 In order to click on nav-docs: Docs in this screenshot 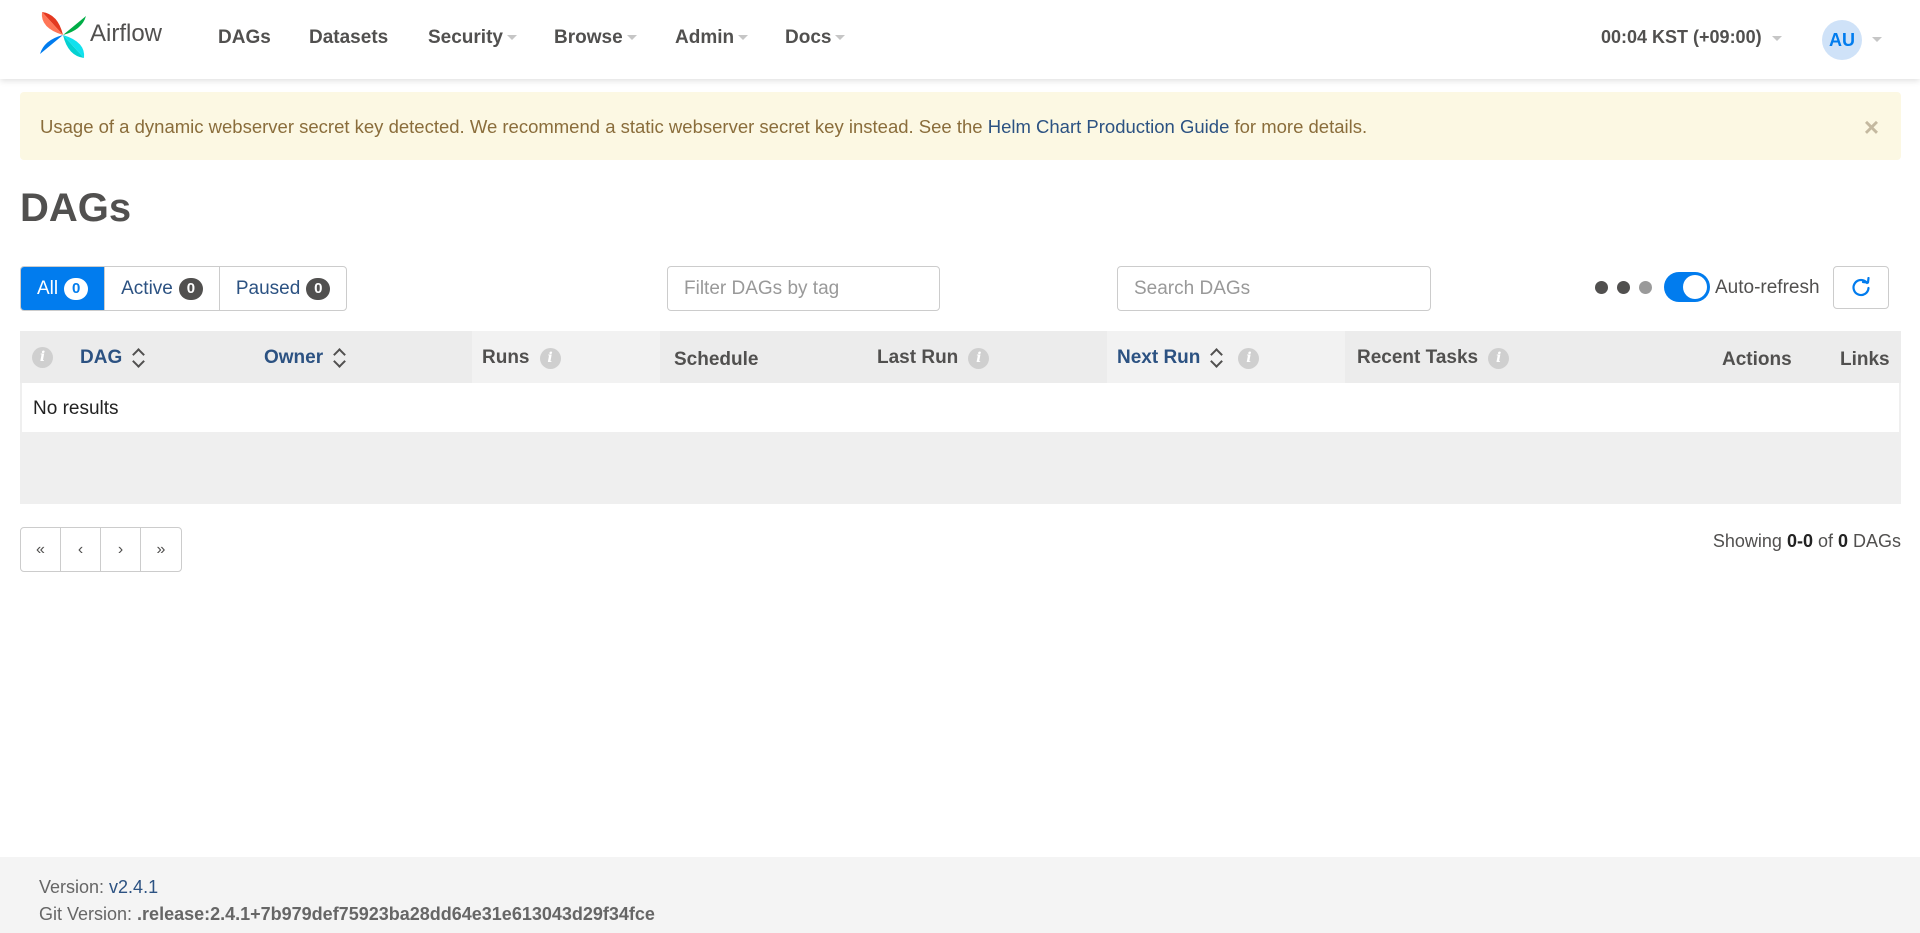, I will do `click(815, 38)`.